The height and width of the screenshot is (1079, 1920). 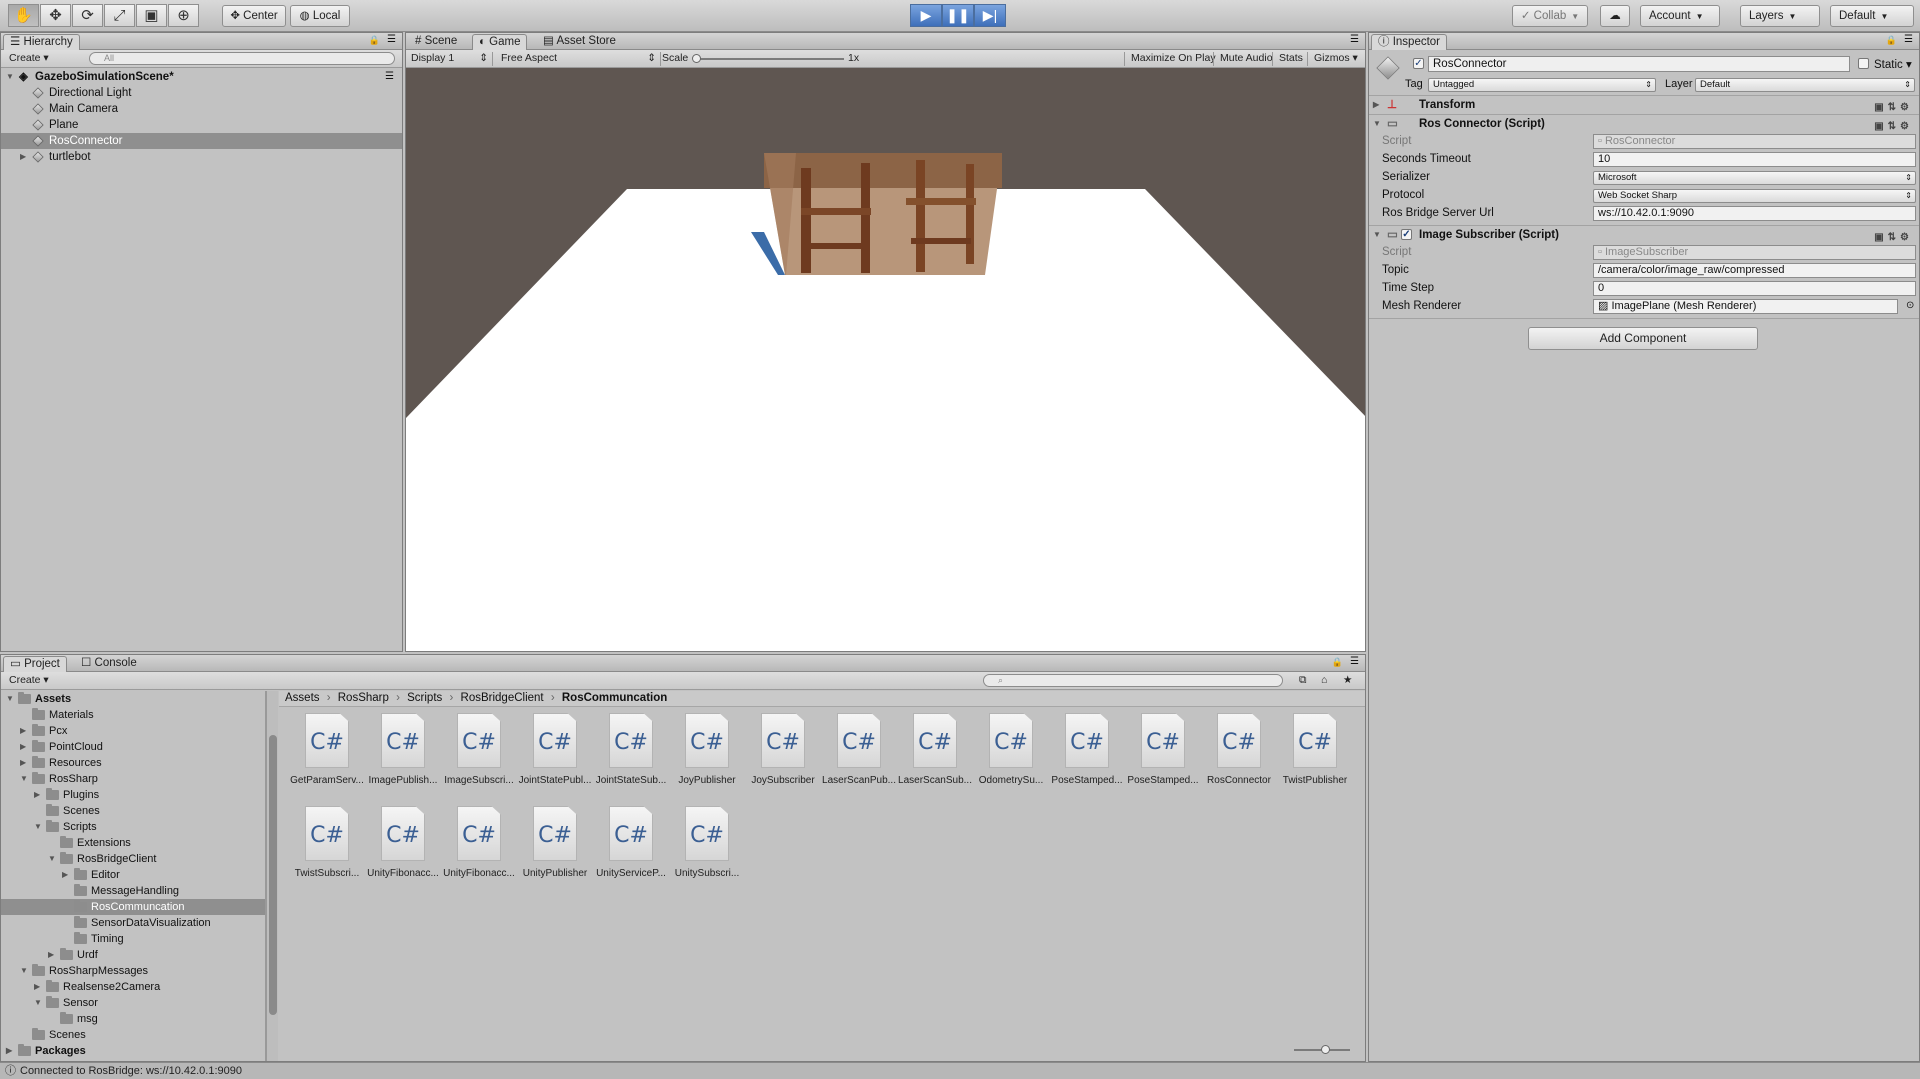 What do you see at coordinates (201, 77) in the screenshot?
I see `scene-row: ▼ ◈ GazeboSimulationScene* ☰` at bounding box center [201, 77].